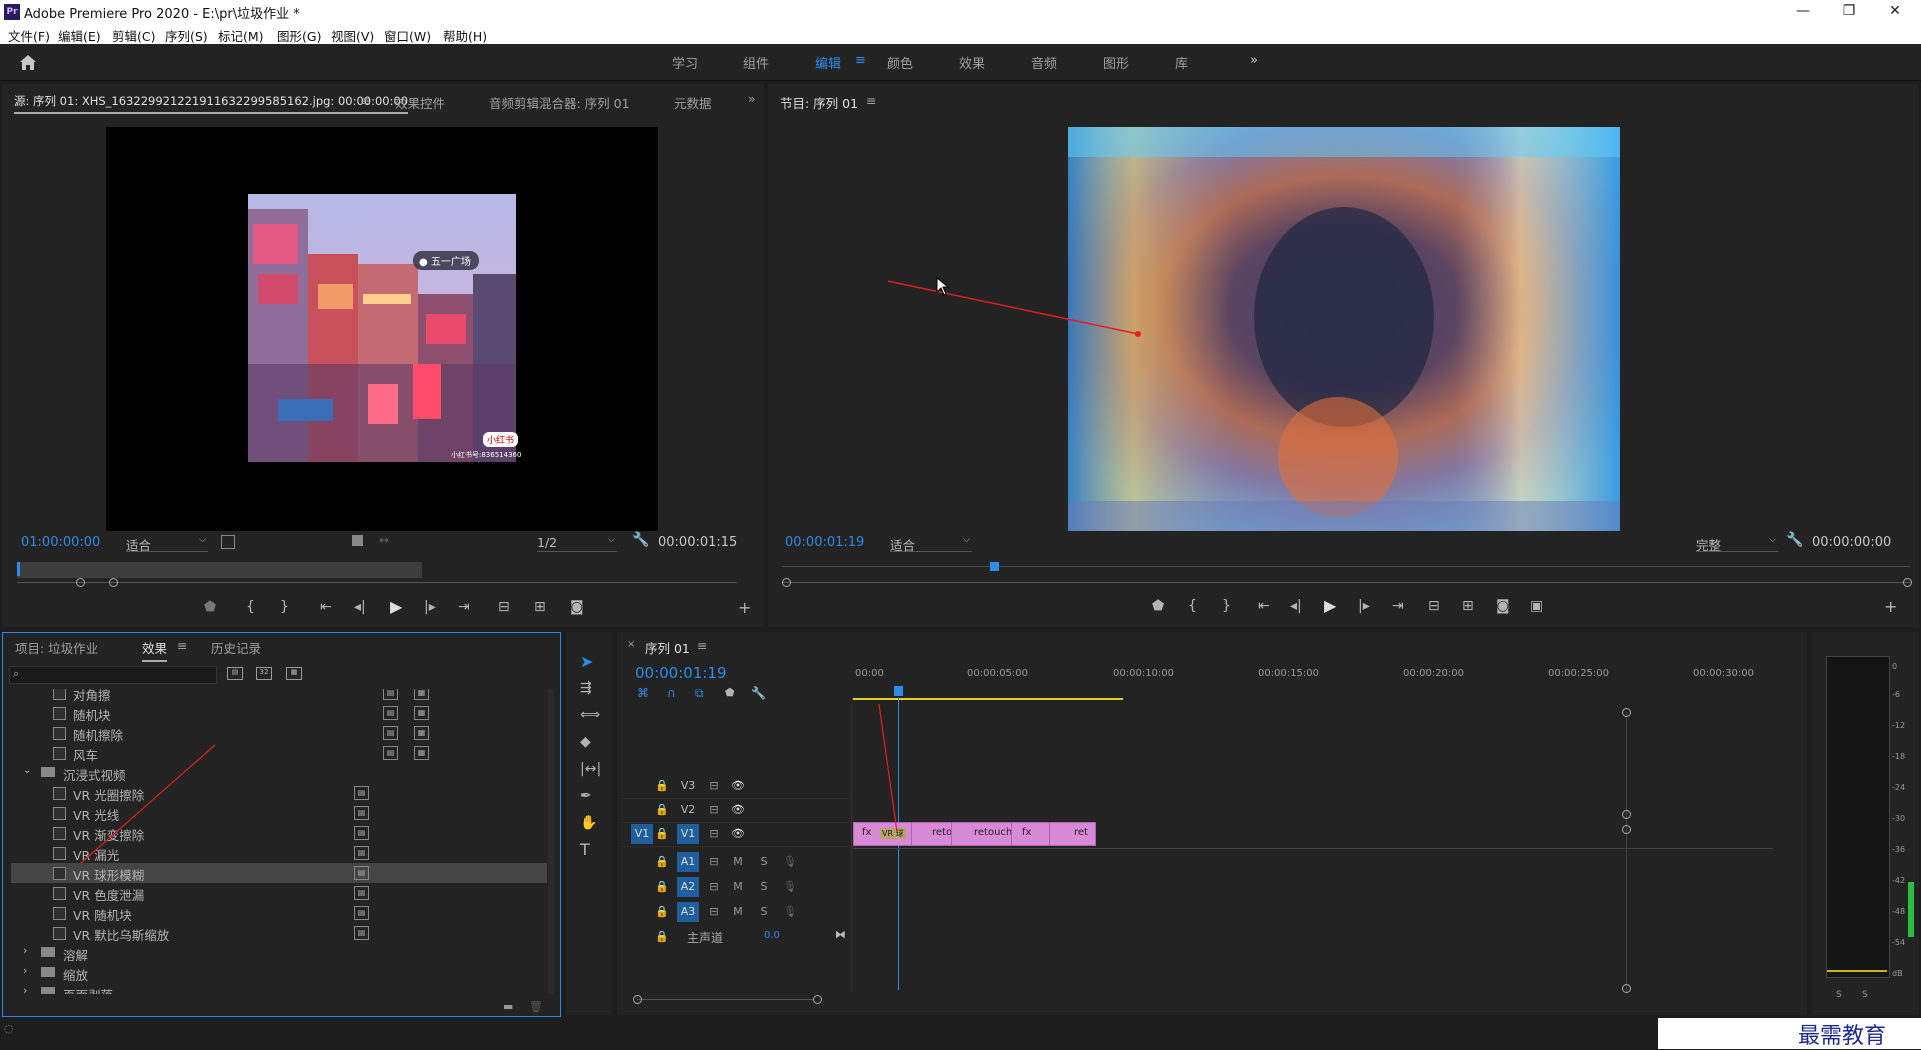 Image resolution: width=1921 pixels, height=1050 pixels. Describe the element at coordinates (871, 100) in the screenshot. I see `program-tab-menu-icon: ≡` at that location.